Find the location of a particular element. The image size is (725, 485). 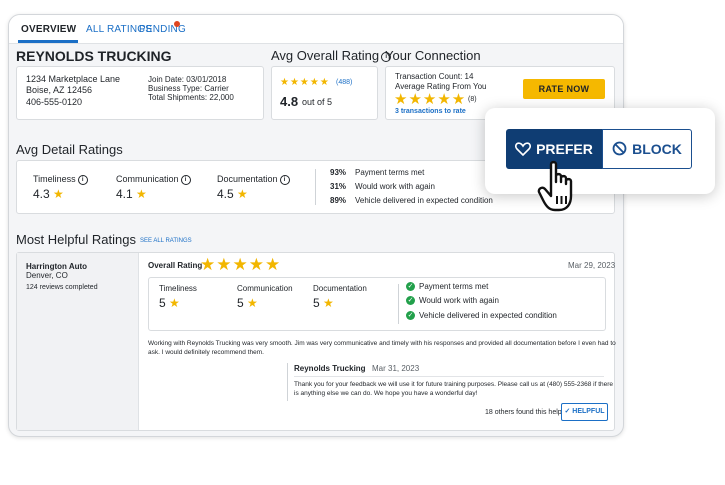

check-item-payment-label: Payment terms met is located at coordinates (454, 286).